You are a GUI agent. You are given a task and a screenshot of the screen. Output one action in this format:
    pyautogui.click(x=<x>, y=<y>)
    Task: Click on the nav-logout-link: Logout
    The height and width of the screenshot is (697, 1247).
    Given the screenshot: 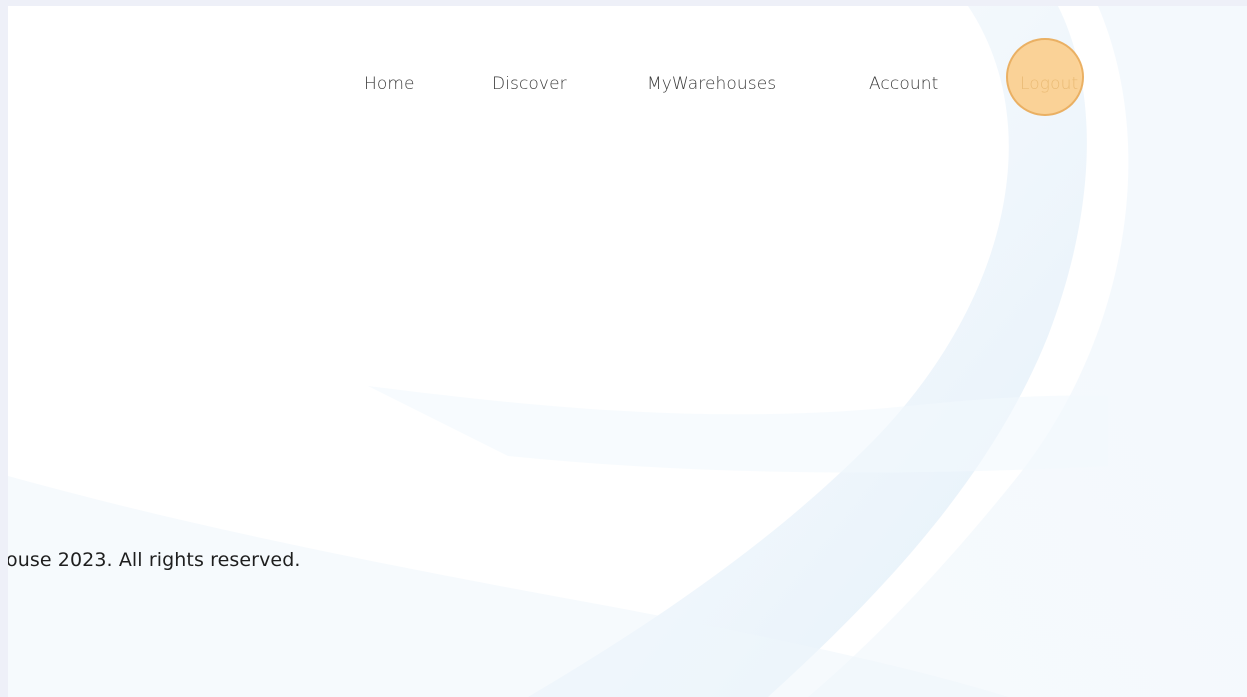 What is the action you would take?
    pyautogui.click(x=1049, y=84)
    